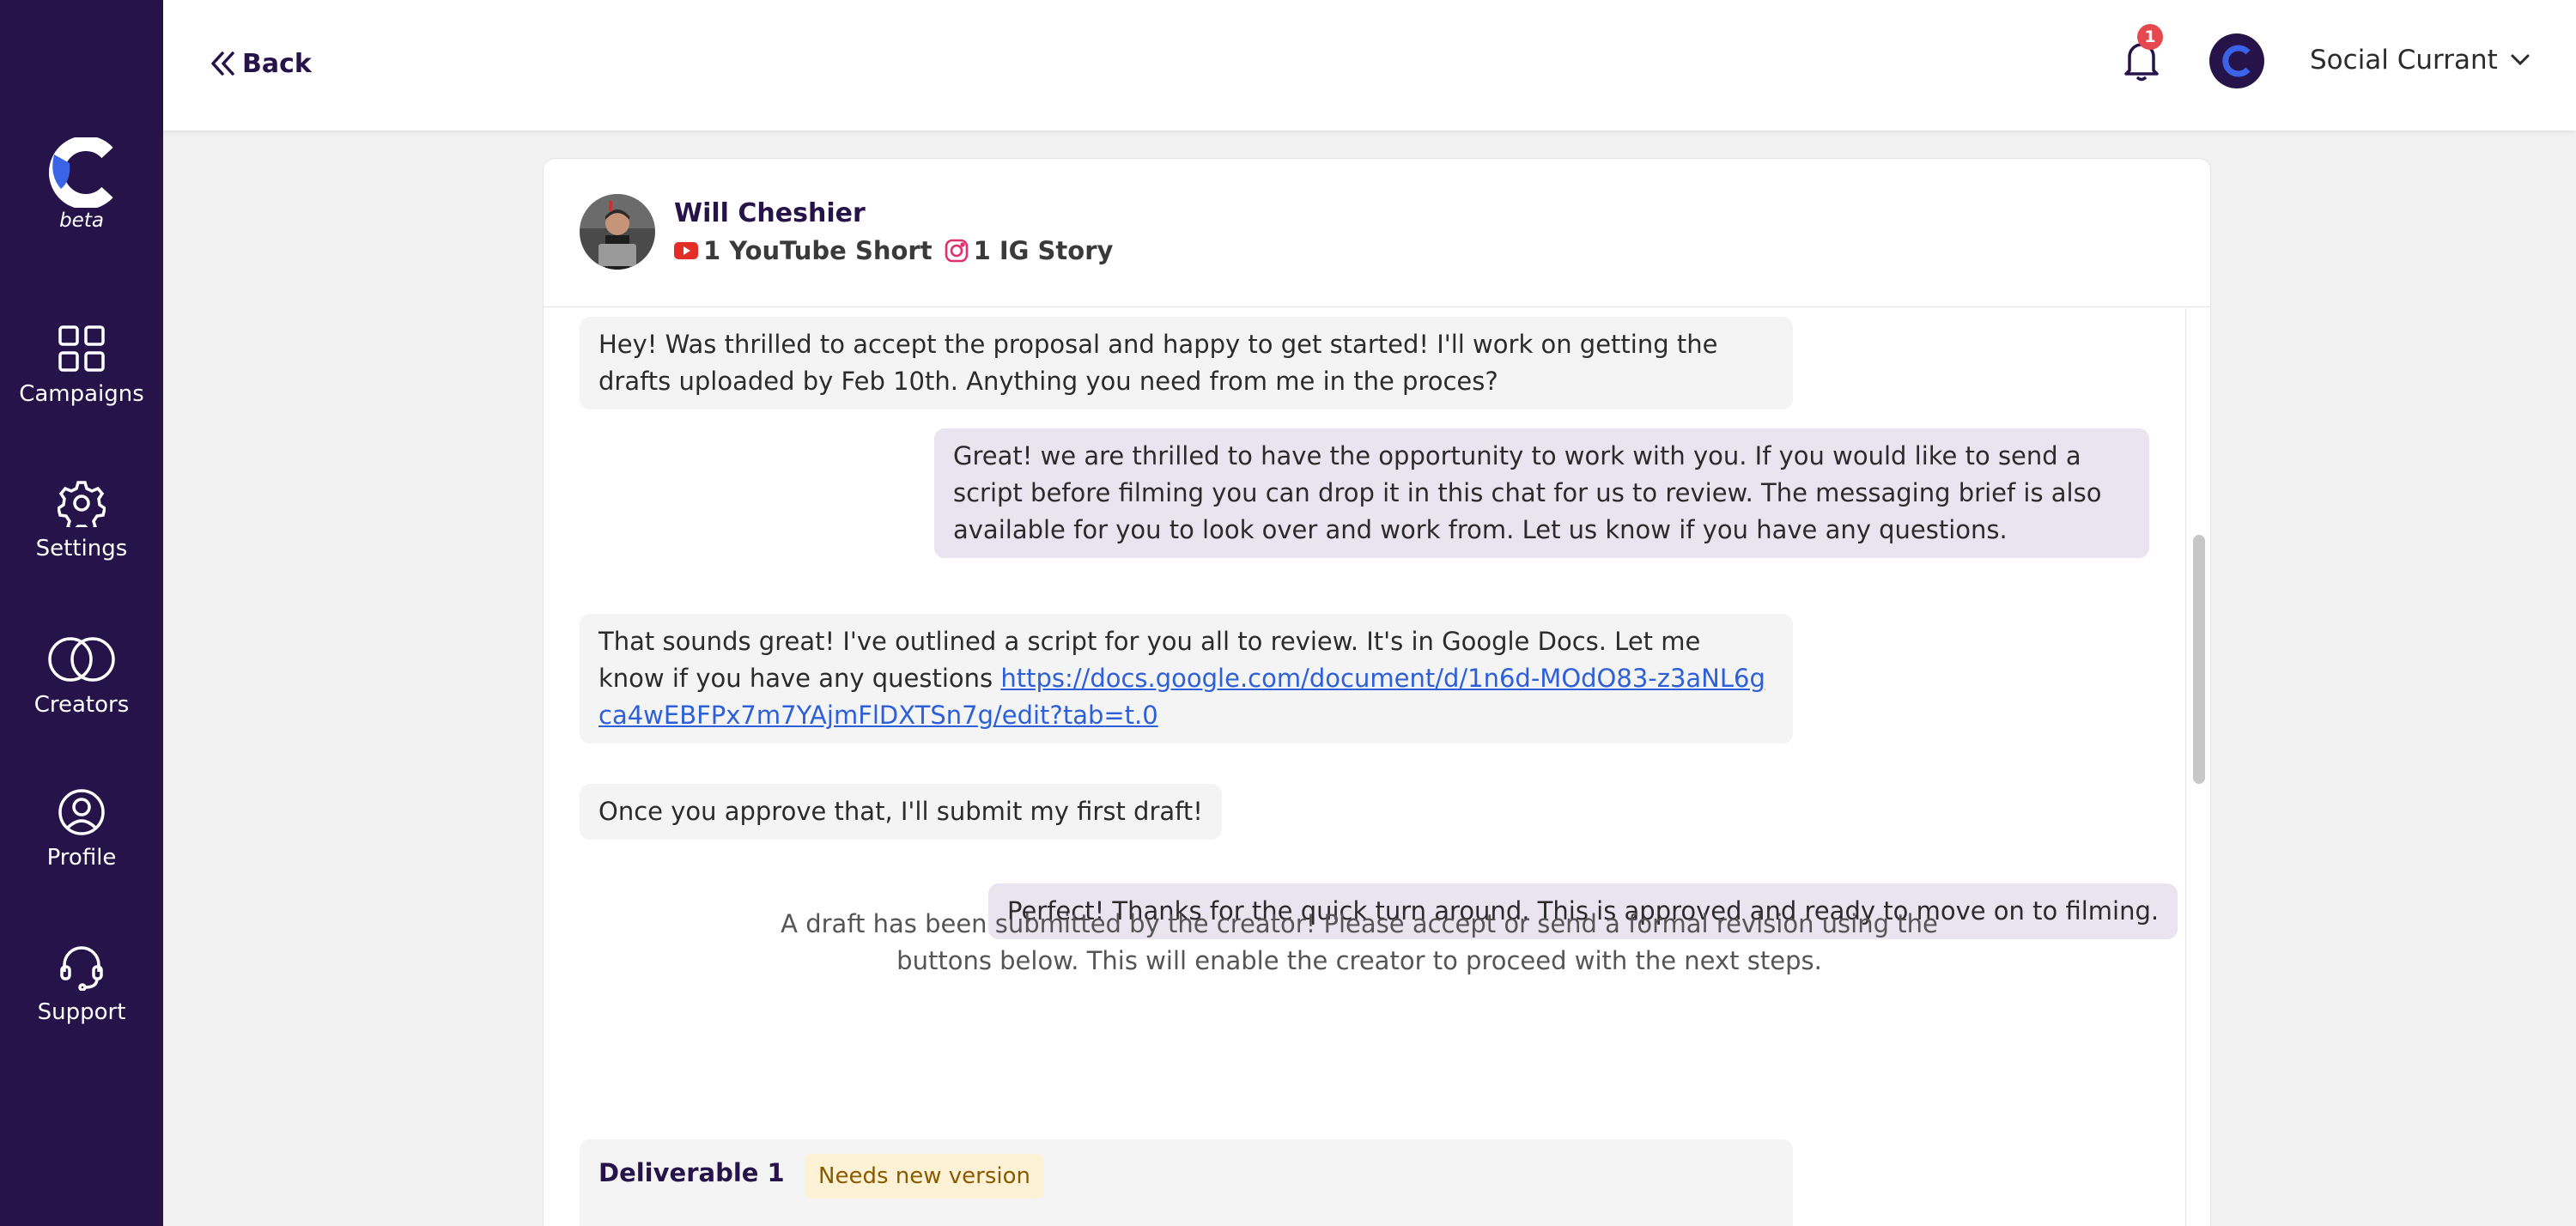 The width and height of the screenshot is (2576, 1226). Describe the element at coordinates (1369, 65) in the screenshot. I see `top-bar: Back 1 Social Currant` at that location.